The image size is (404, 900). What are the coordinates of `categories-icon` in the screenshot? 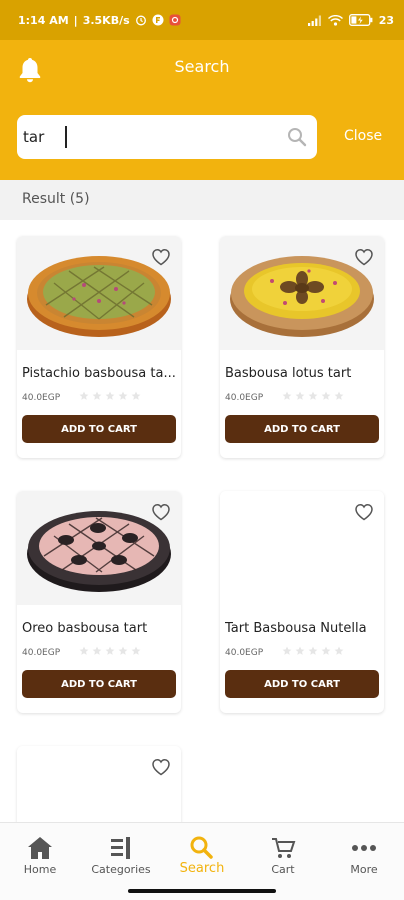 It's located at (121, 848).